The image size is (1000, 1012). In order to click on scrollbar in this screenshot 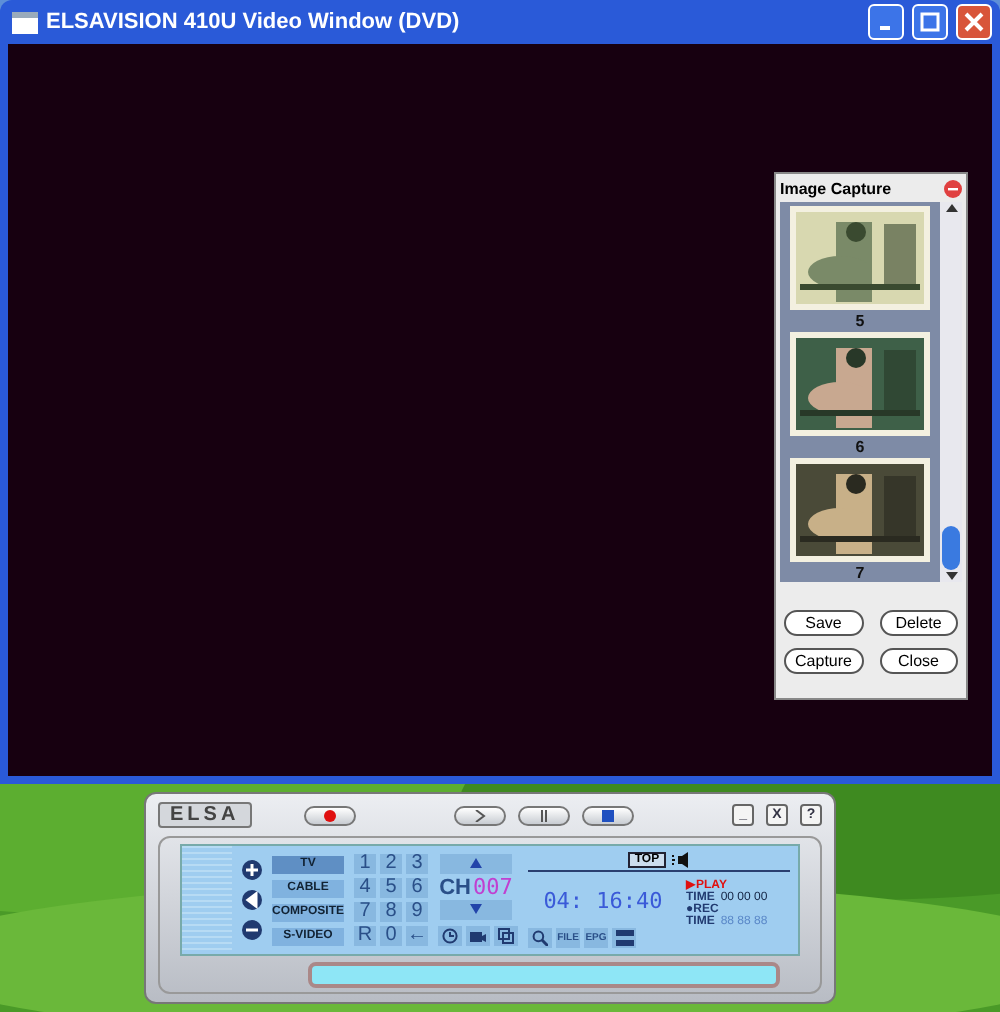, I will do `click(951, 392)`.